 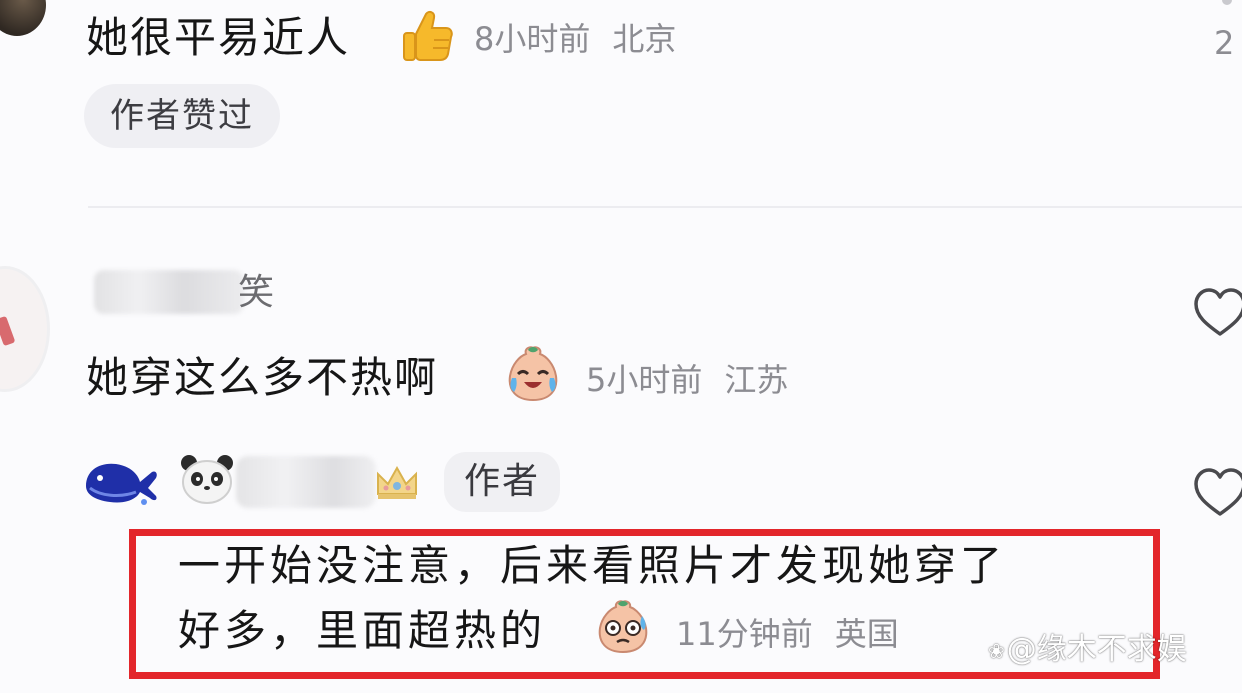 I want to click on comment-meta-2: 5小时前 江苏, so click(x=687, y=380).